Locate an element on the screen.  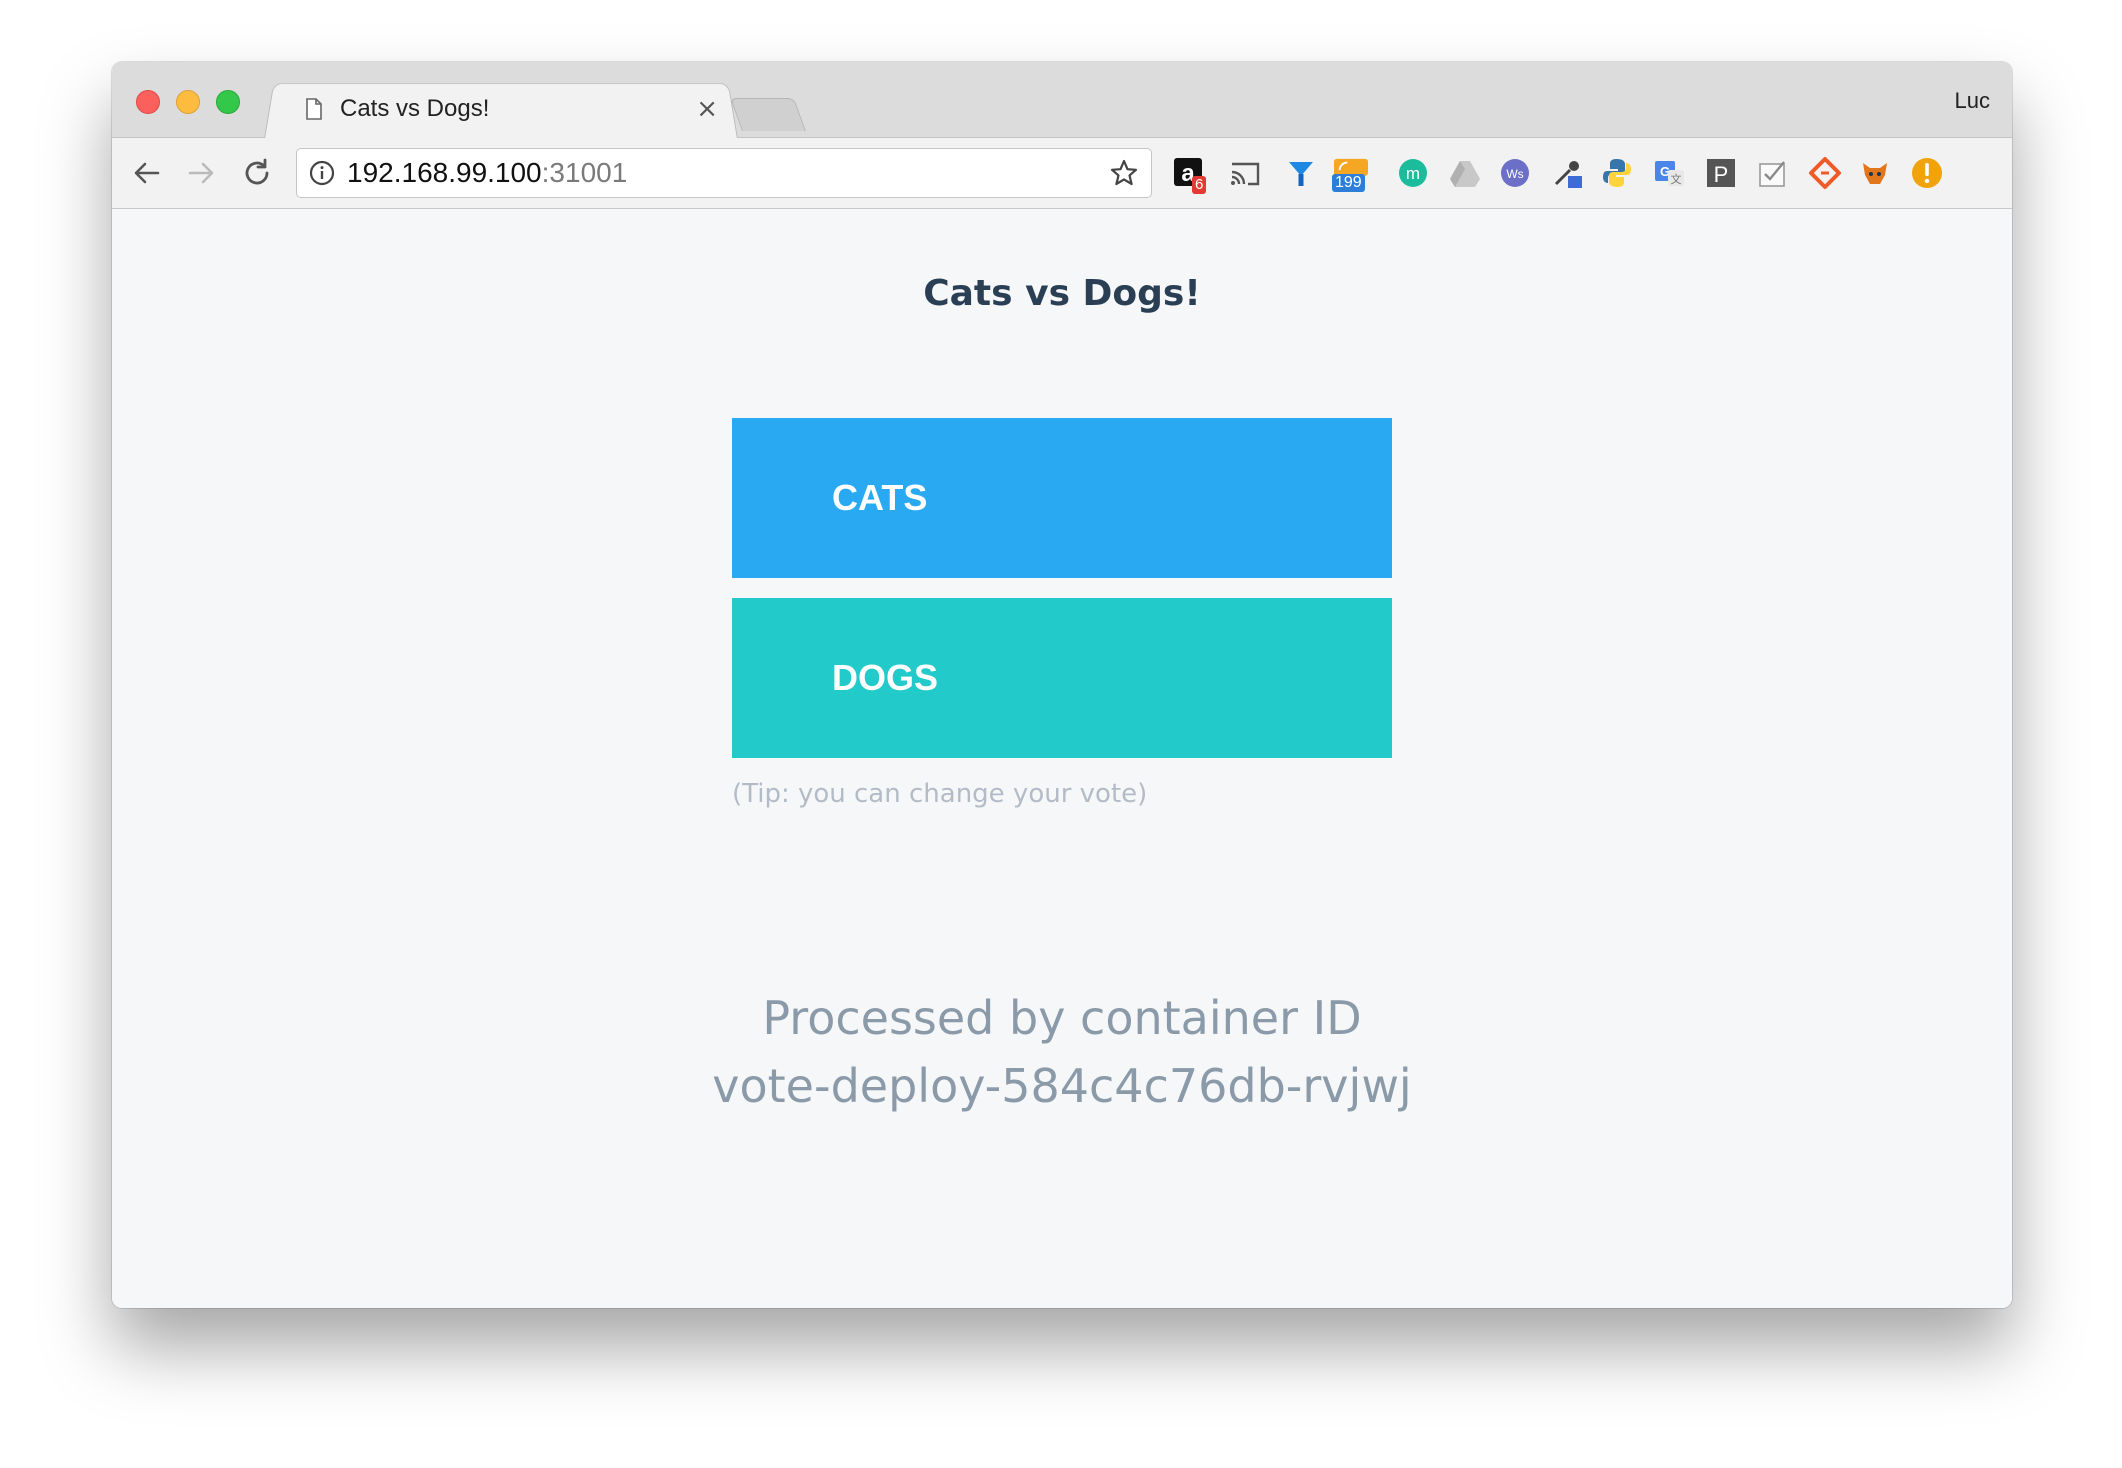
forward-button is located at coordinates (201, 173).